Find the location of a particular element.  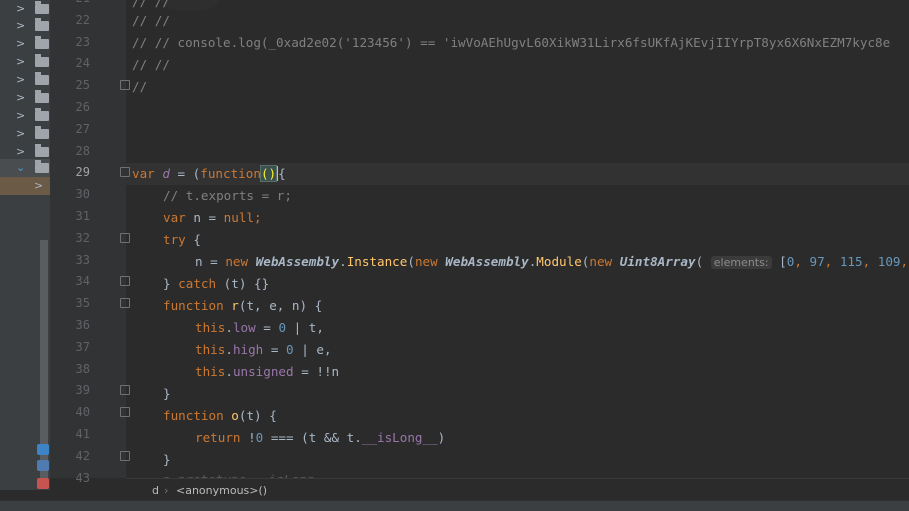

status-bar is located at coordinates (454, 505).